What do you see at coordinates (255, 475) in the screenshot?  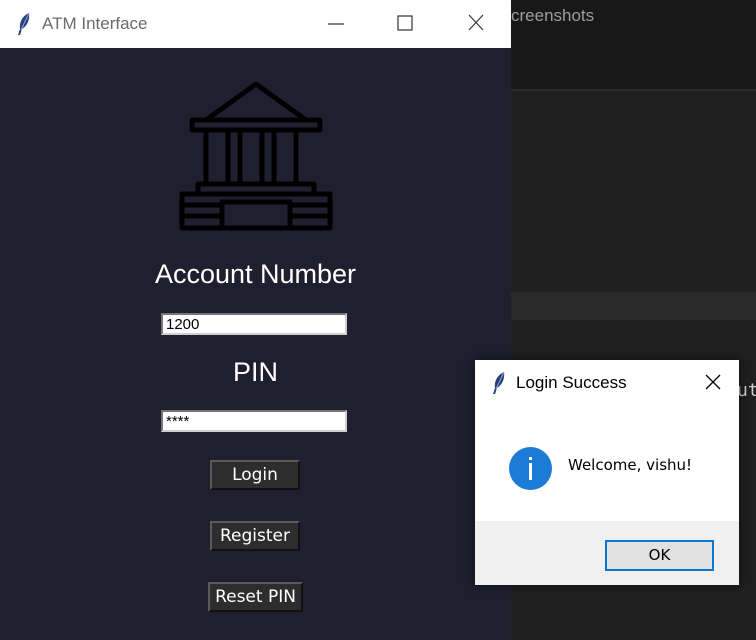 I see `login-button: Login` at bounding box center [255, 475].